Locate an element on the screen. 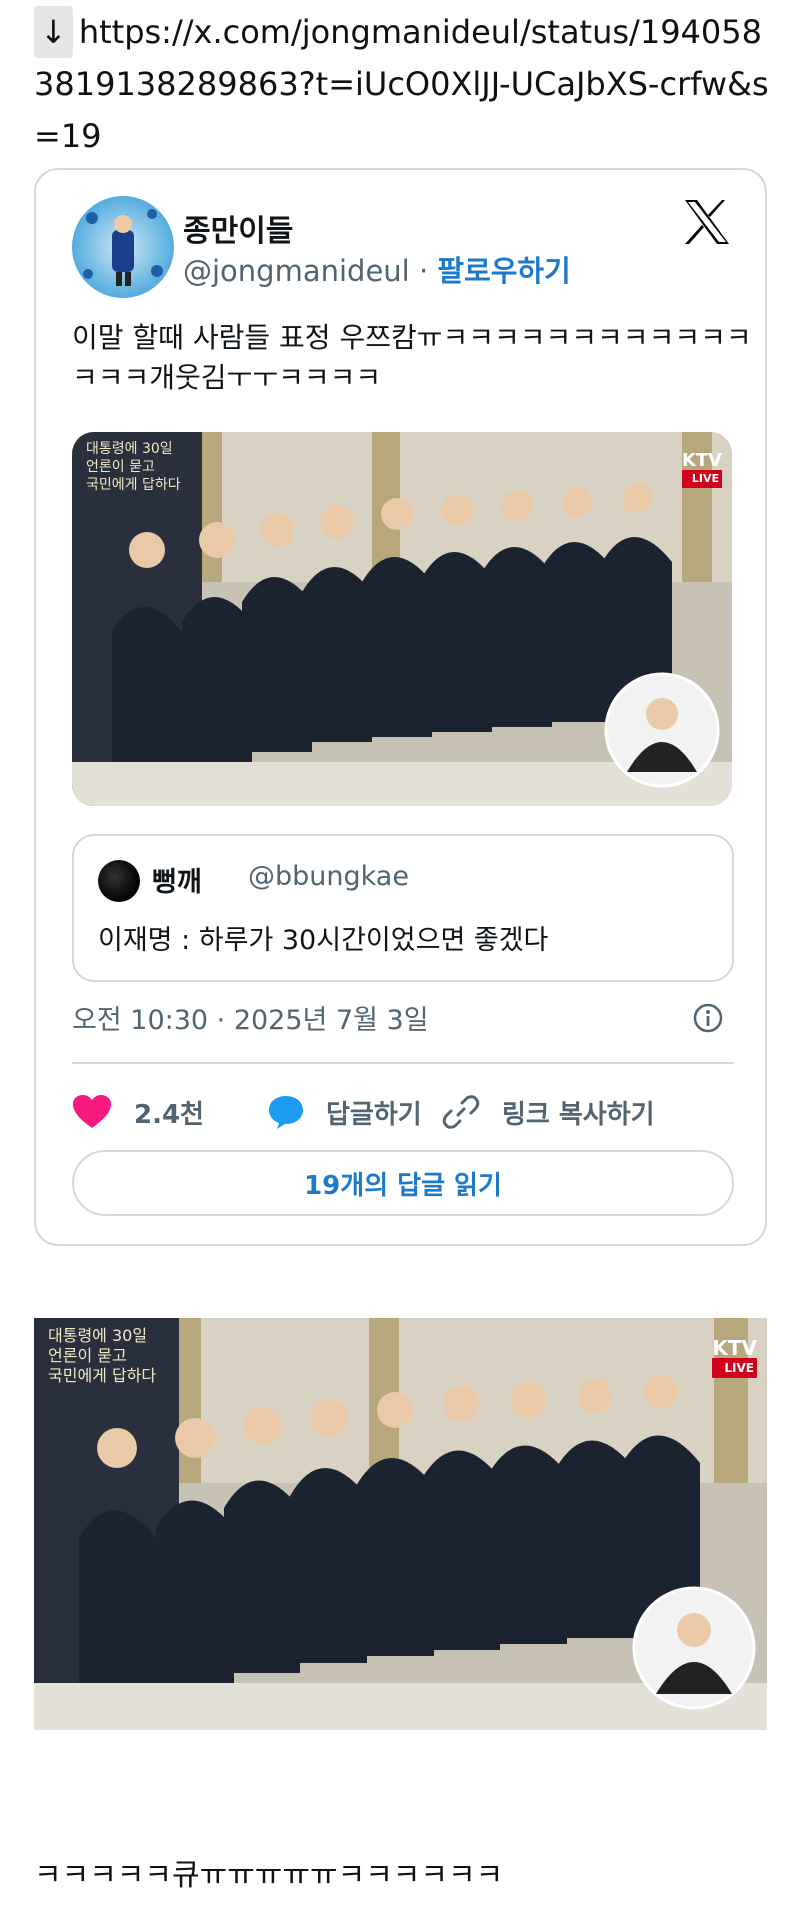  quote-text: 이재명 : 하루가 30시간이었으면 좋겠다 is located at coordinates (323, 940).